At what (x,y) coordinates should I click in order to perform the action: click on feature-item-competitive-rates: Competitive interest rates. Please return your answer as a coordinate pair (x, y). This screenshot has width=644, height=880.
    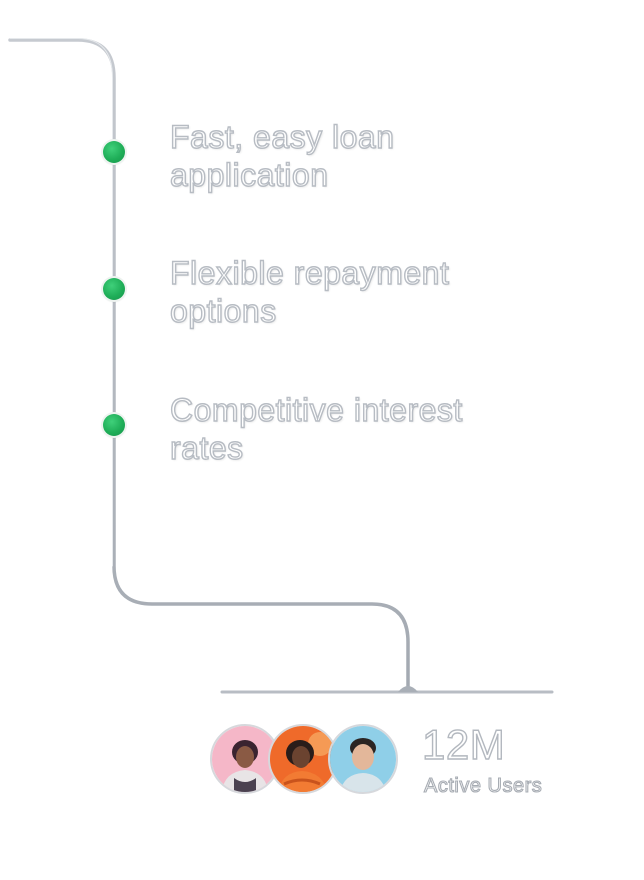
    Looking at the image, I should click on (316, 428).